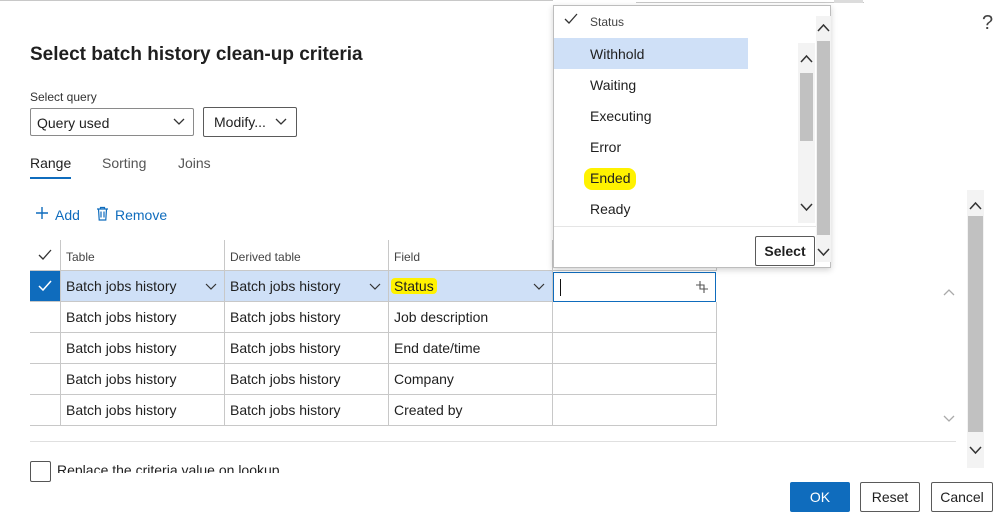 The width and height of the screenshot is (1003, 521). I want to click on ok-button: OK, so click(820, 497).